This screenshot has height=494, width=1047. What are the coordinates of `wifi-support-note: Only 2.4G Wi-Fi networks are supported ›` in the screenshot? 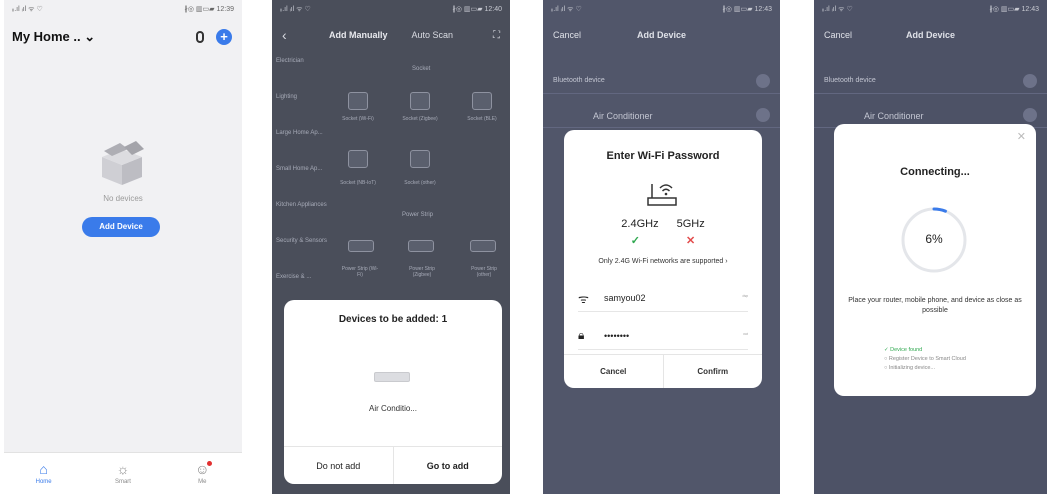 It's located at (663, 261).